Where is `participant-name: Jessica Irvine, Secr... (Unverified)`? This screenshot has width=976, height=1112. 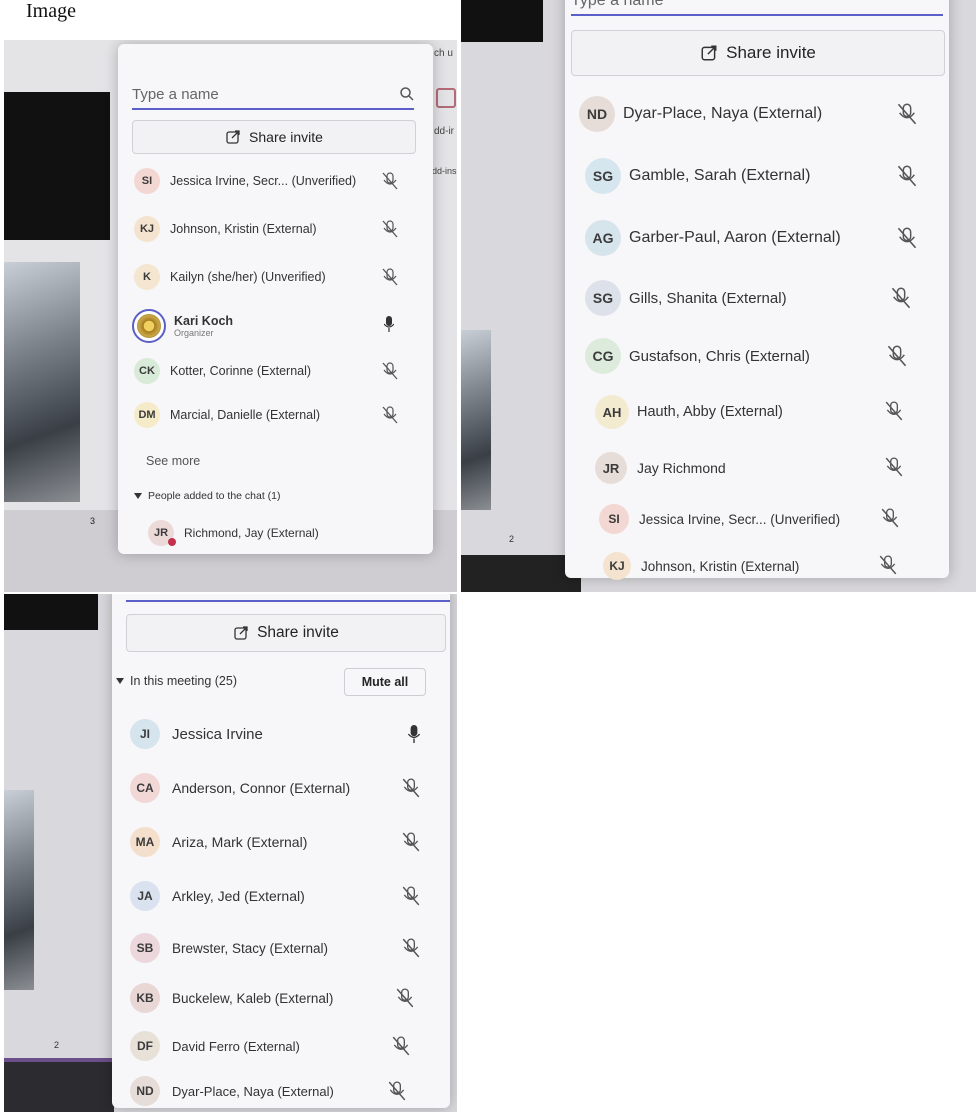
participant-name: Jessica Irvine, Secr... (Unverified) is located at coordinates (263, 181).